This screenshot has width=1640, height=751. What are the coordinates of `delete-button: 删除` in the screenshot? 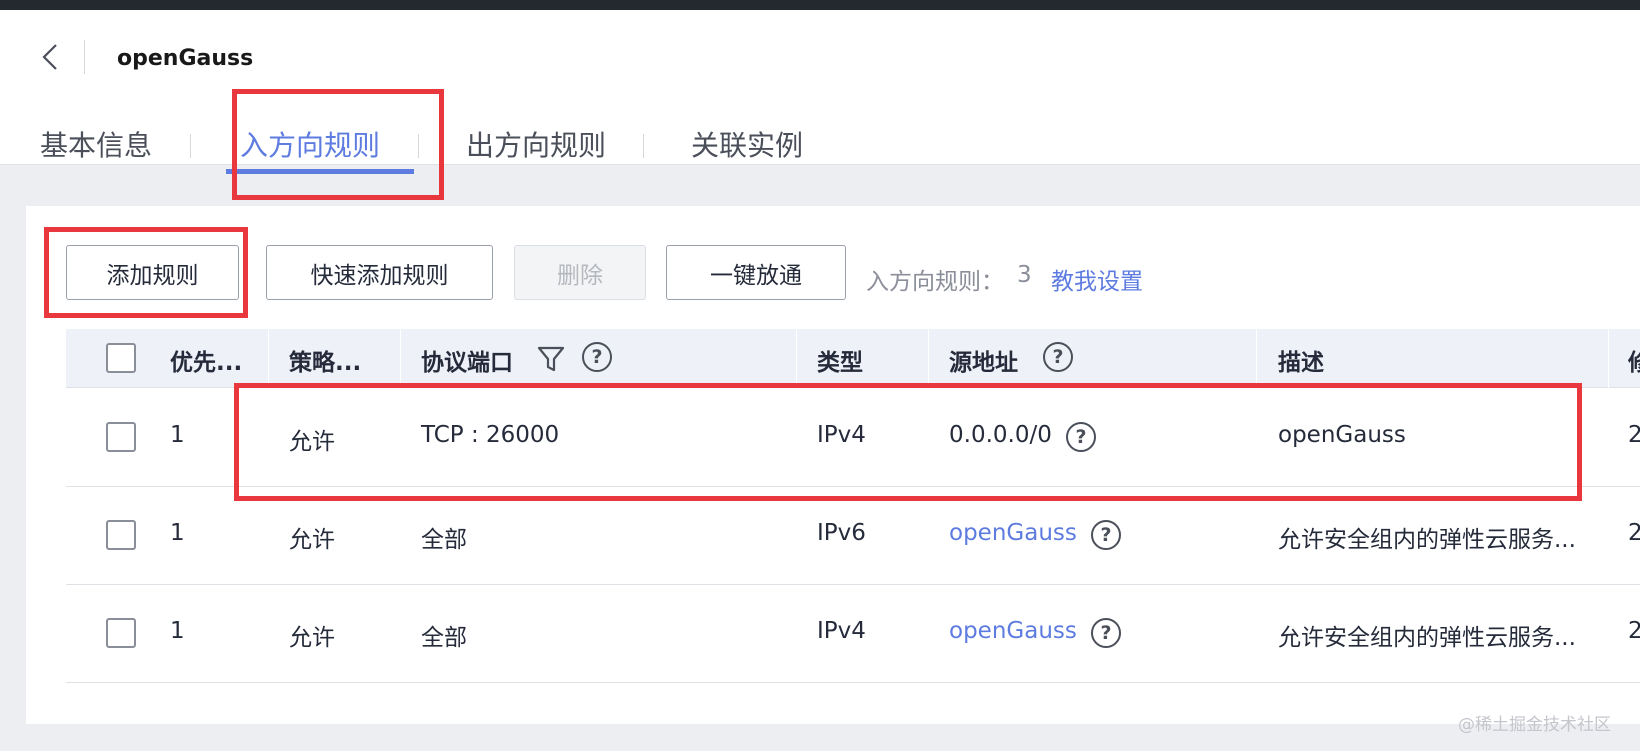 It's located at (580, 272).